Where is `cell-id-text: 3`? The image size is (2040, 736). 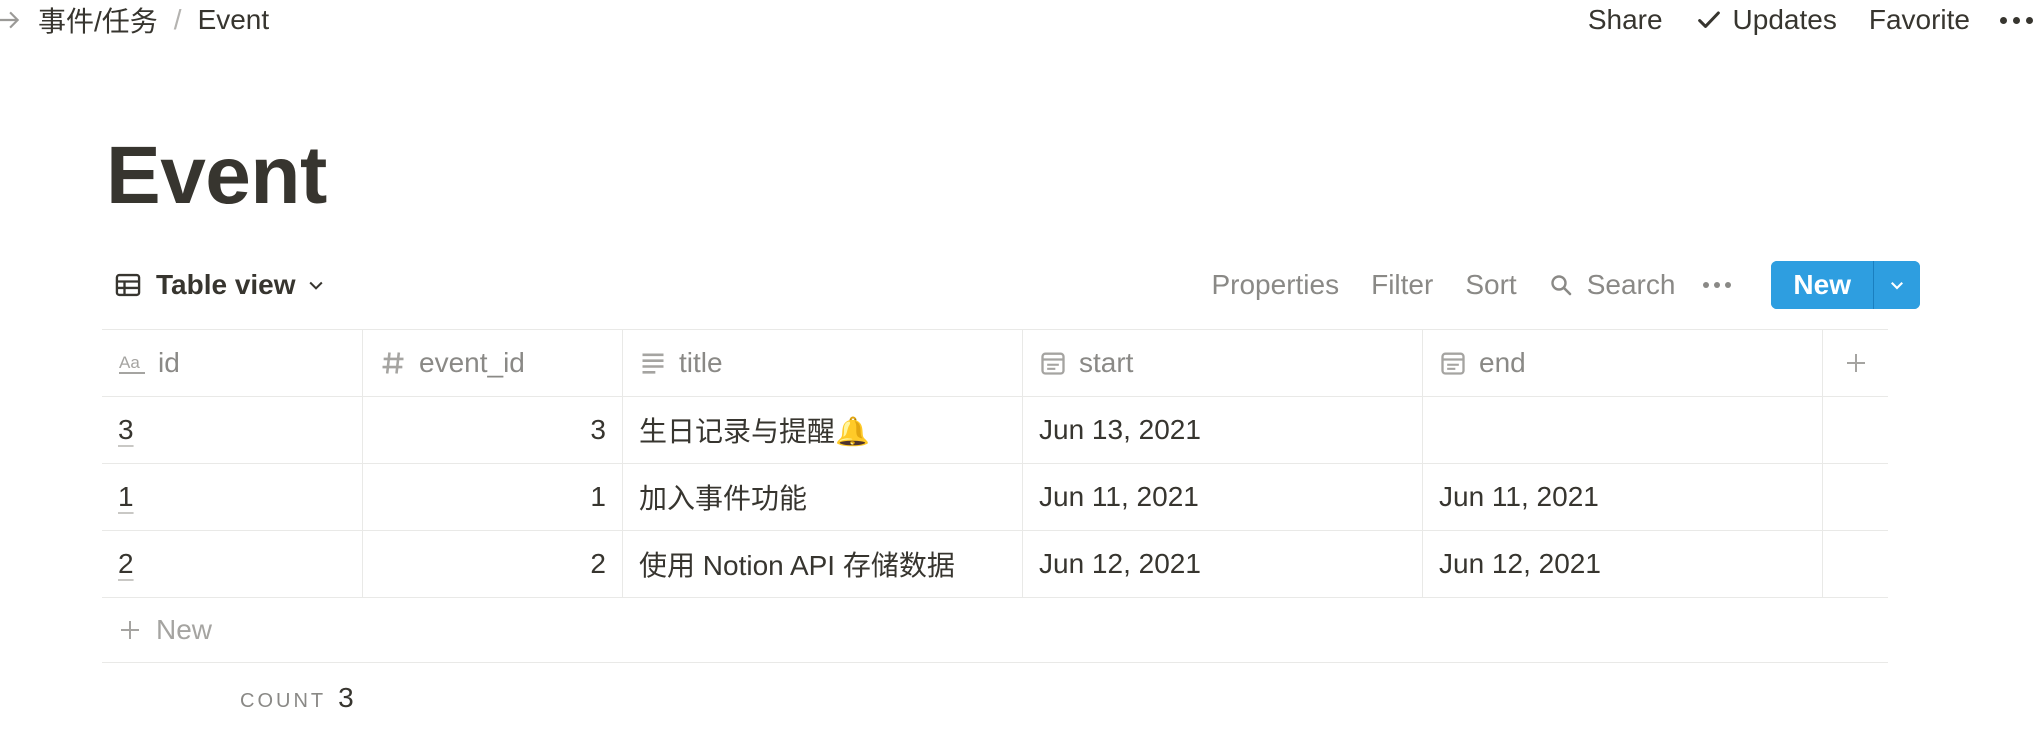 cell-id-text: 3 is located at coordinates (126, 429).